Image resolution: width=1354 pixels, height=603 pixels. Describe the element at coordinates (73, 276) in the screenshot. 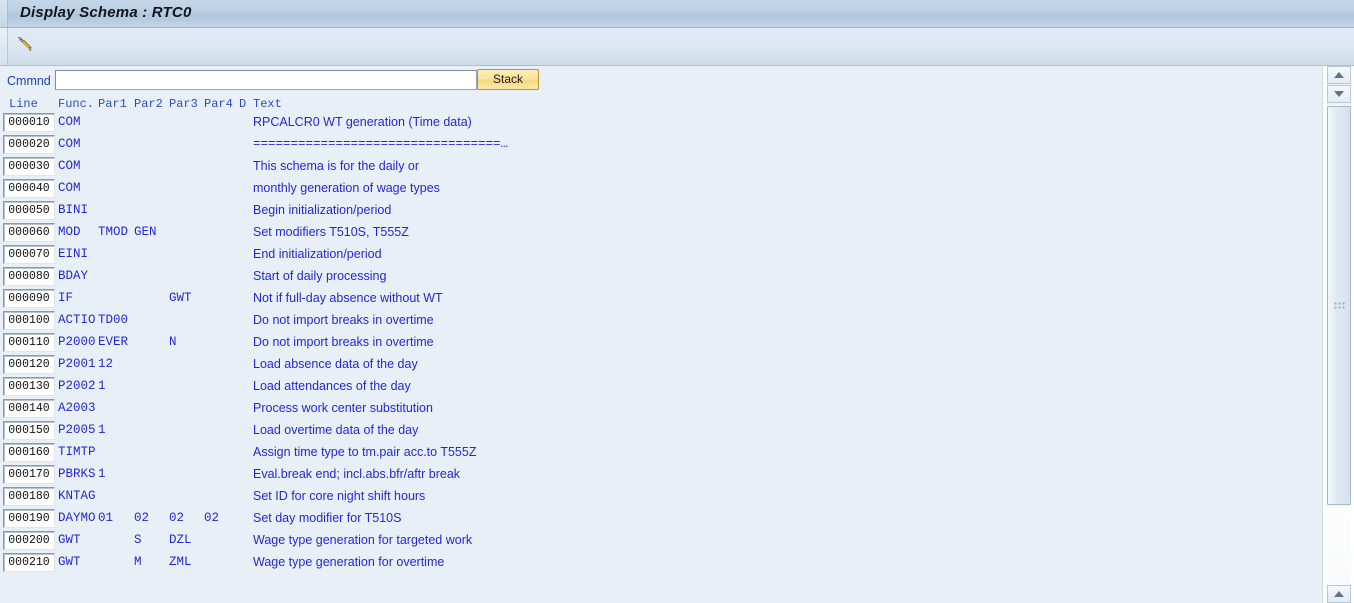

I see `cell-func: BDAY` at that location.